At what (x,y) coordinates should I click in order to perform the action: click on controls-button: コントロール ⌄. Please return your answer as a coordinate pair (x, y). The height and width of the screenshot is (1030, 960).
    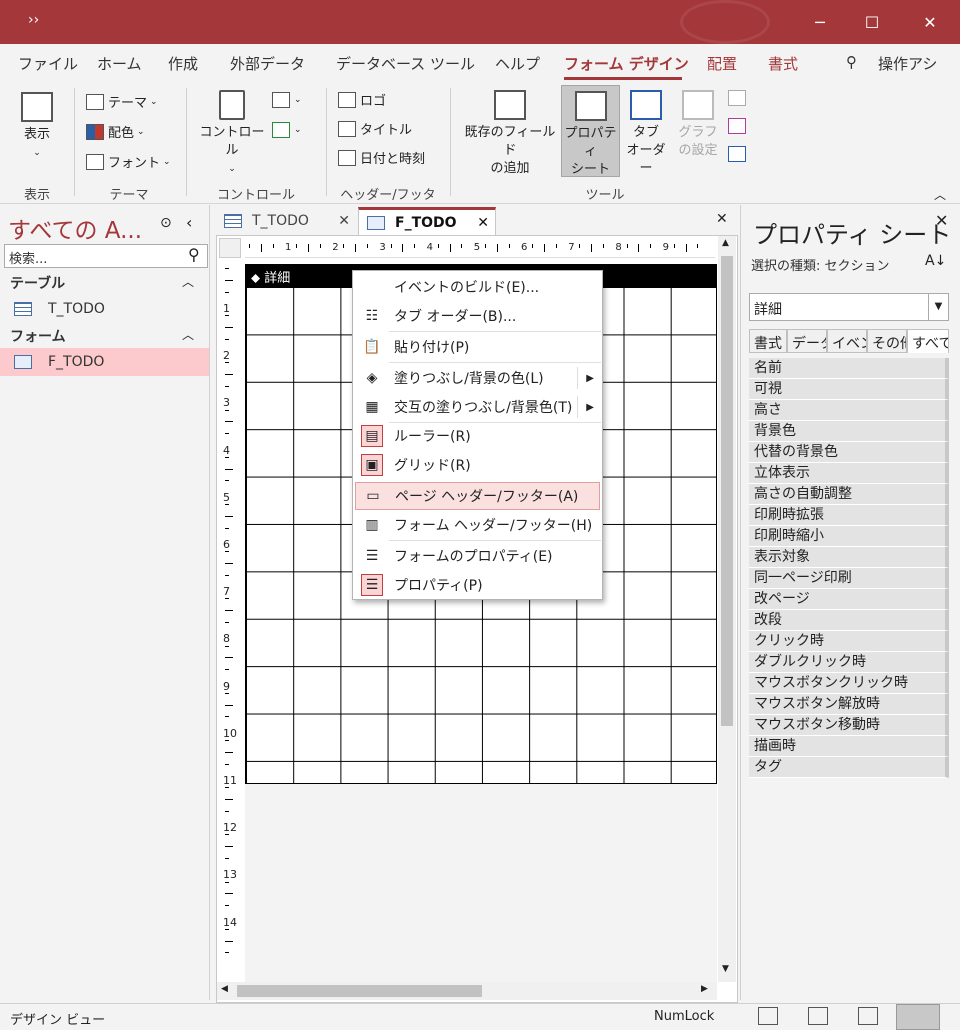
    Looking at the image, I should click on (232, 134).